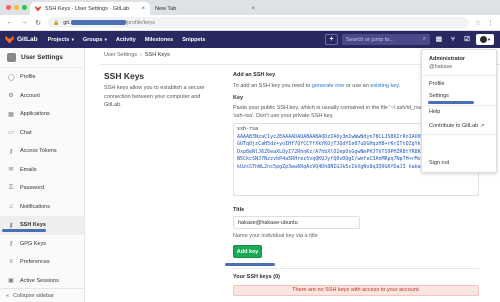 The image size is (500, 302). What do you see at coordinates (159, 40) in the screenshot?
I see `nav-milestones: Milestones` at bounding box center [159, 40].